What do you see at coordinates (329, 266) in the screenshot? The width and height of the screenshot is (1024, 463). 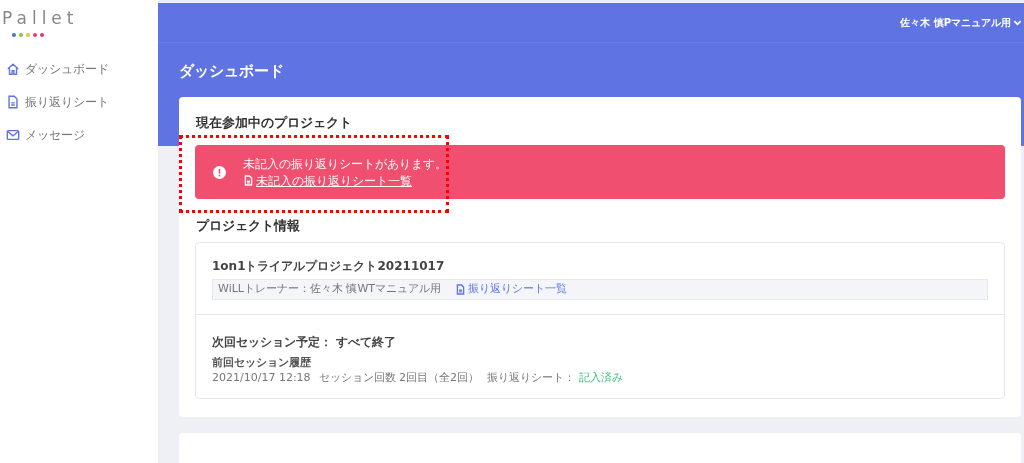 I see `project-name: 1on1トライアルプロジェクト20211017` at bounding box center [329, 266].